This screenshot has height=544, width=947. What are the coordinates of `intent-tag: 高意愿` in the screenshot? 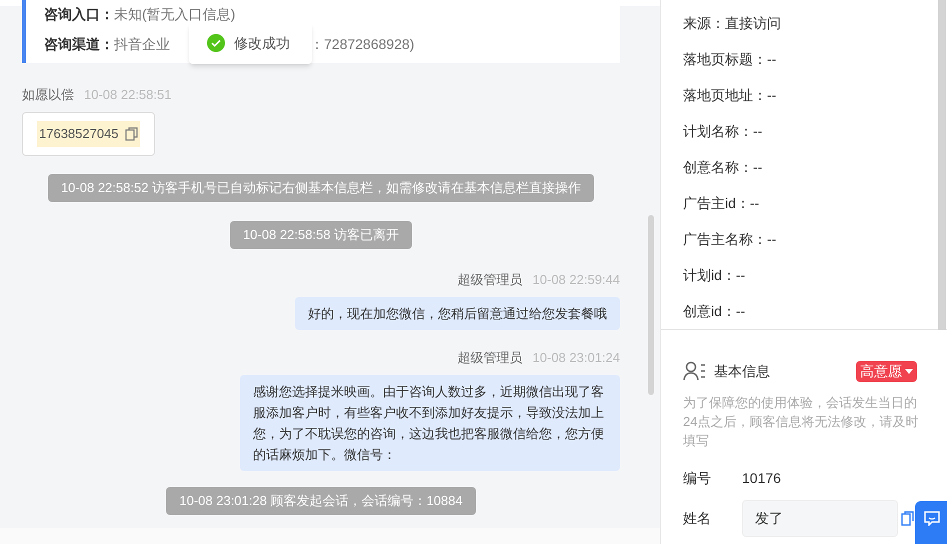 It's located at (886, 371).